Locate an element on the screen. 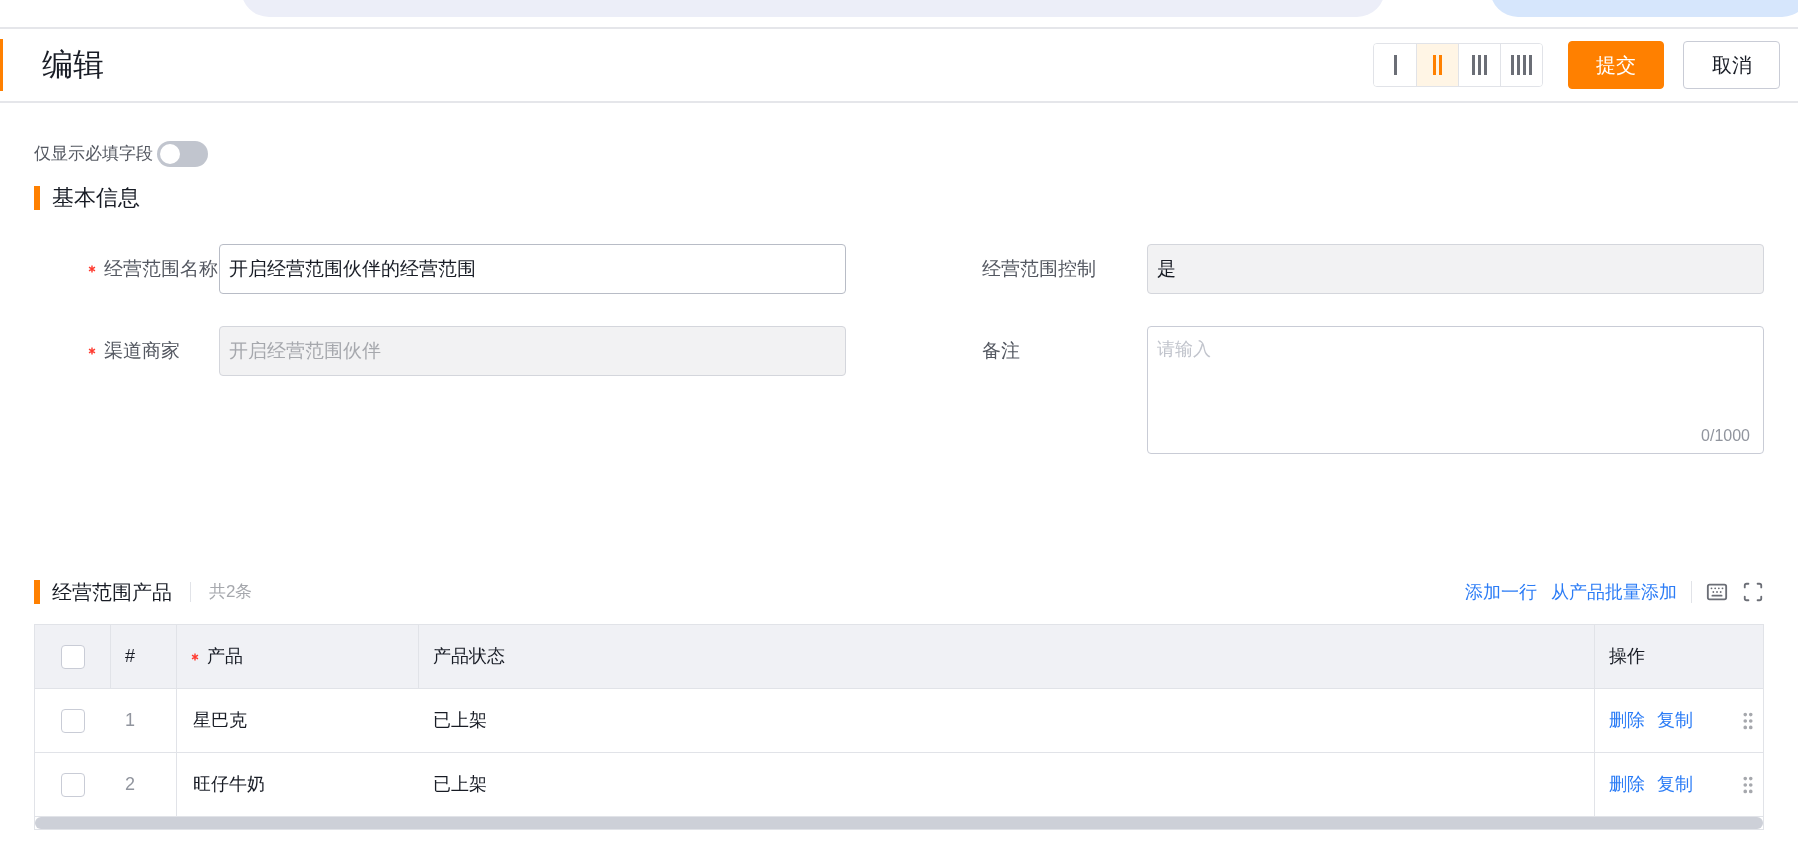 The width and height of the screenshot is (1798, 848). toggle-switch is located at coordinates (182, 154).